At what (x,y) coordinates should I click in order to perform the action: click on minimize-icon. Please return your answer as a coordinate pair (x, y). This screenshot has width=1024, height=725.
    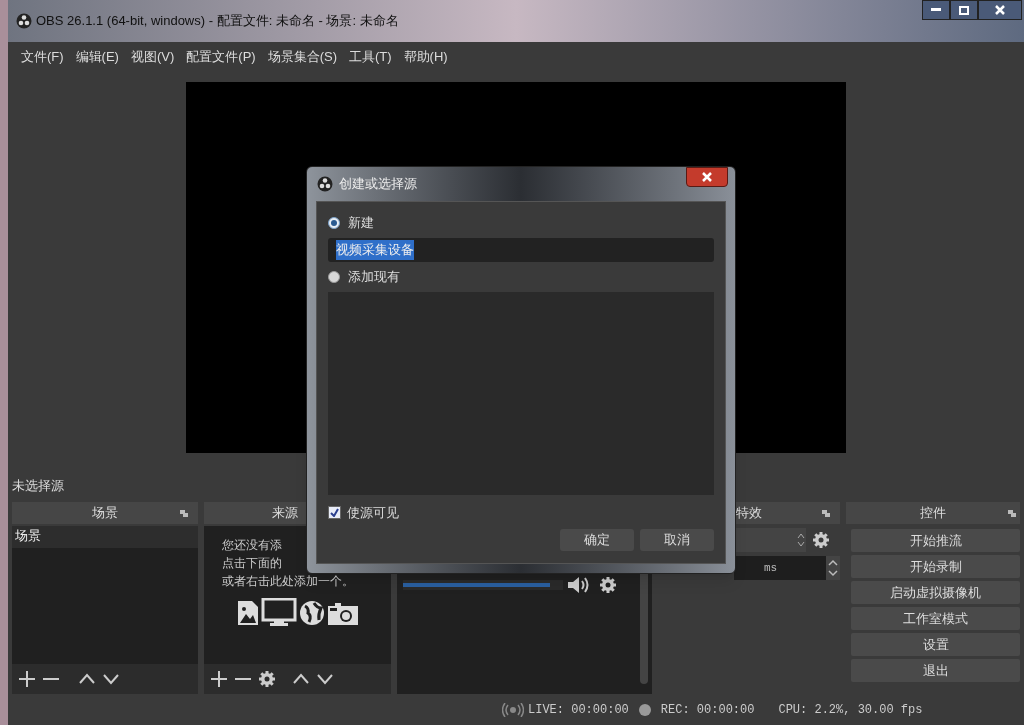
    Looking at the image, I should click on (936, 10).